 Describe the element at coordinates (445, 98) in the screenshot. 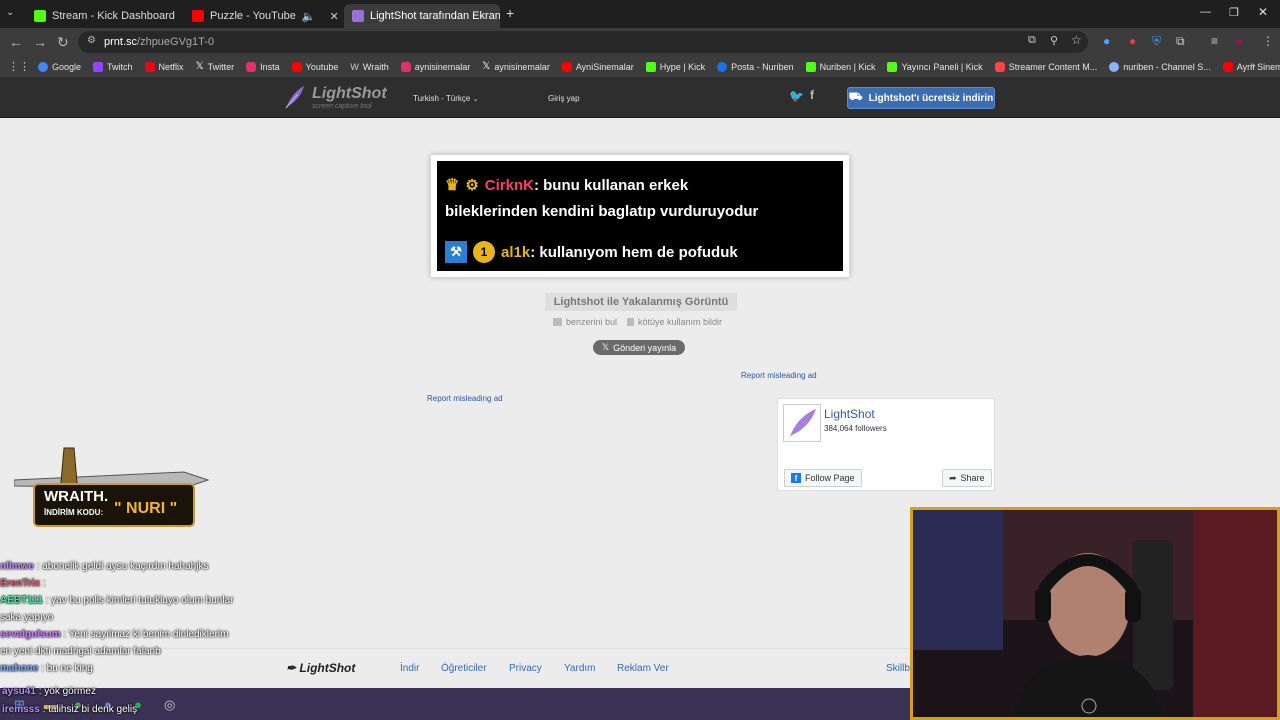

I see `language-select: Turkish - Türkçe ⌄` at that location.